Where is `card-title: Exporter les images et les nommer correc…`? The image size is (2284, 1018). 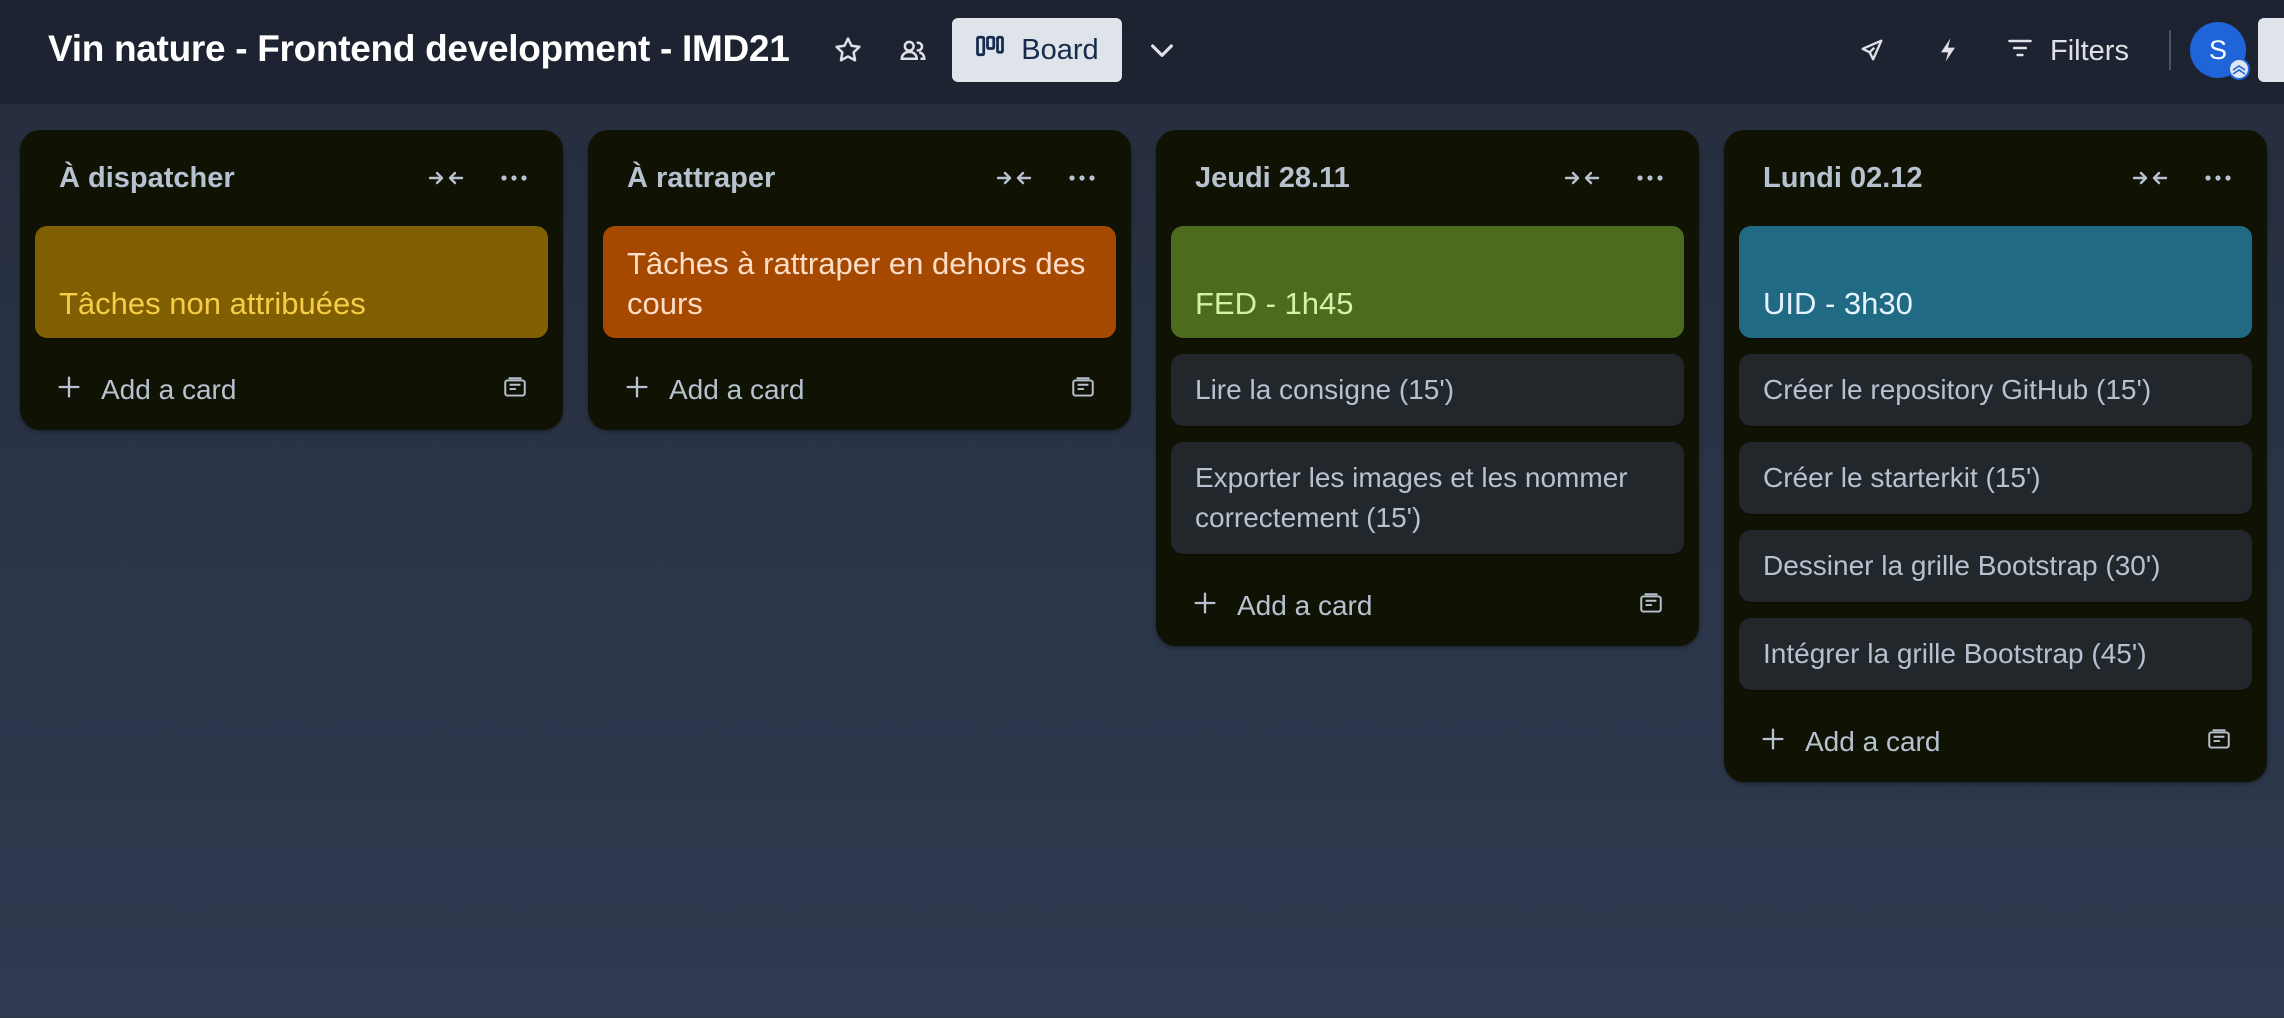
card-title: Exporter les images et les nommer correc… is located at coordinates (1411, 497).